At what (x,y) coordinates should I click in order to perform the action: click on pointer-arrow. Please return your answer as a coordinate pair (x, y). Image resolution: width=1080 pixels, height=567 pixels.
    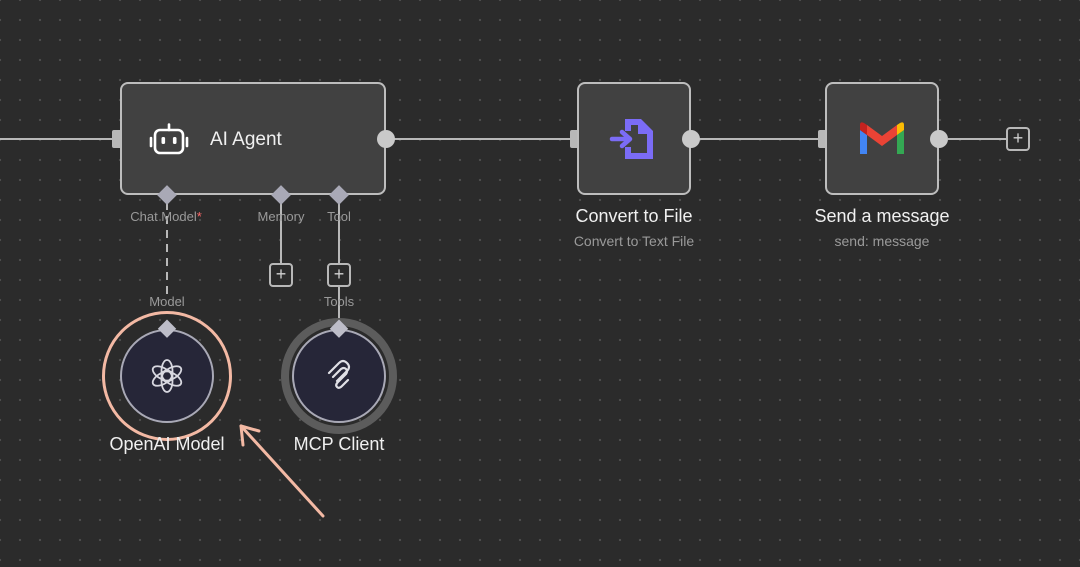
    Looking at the image, I should click on (282, 471).